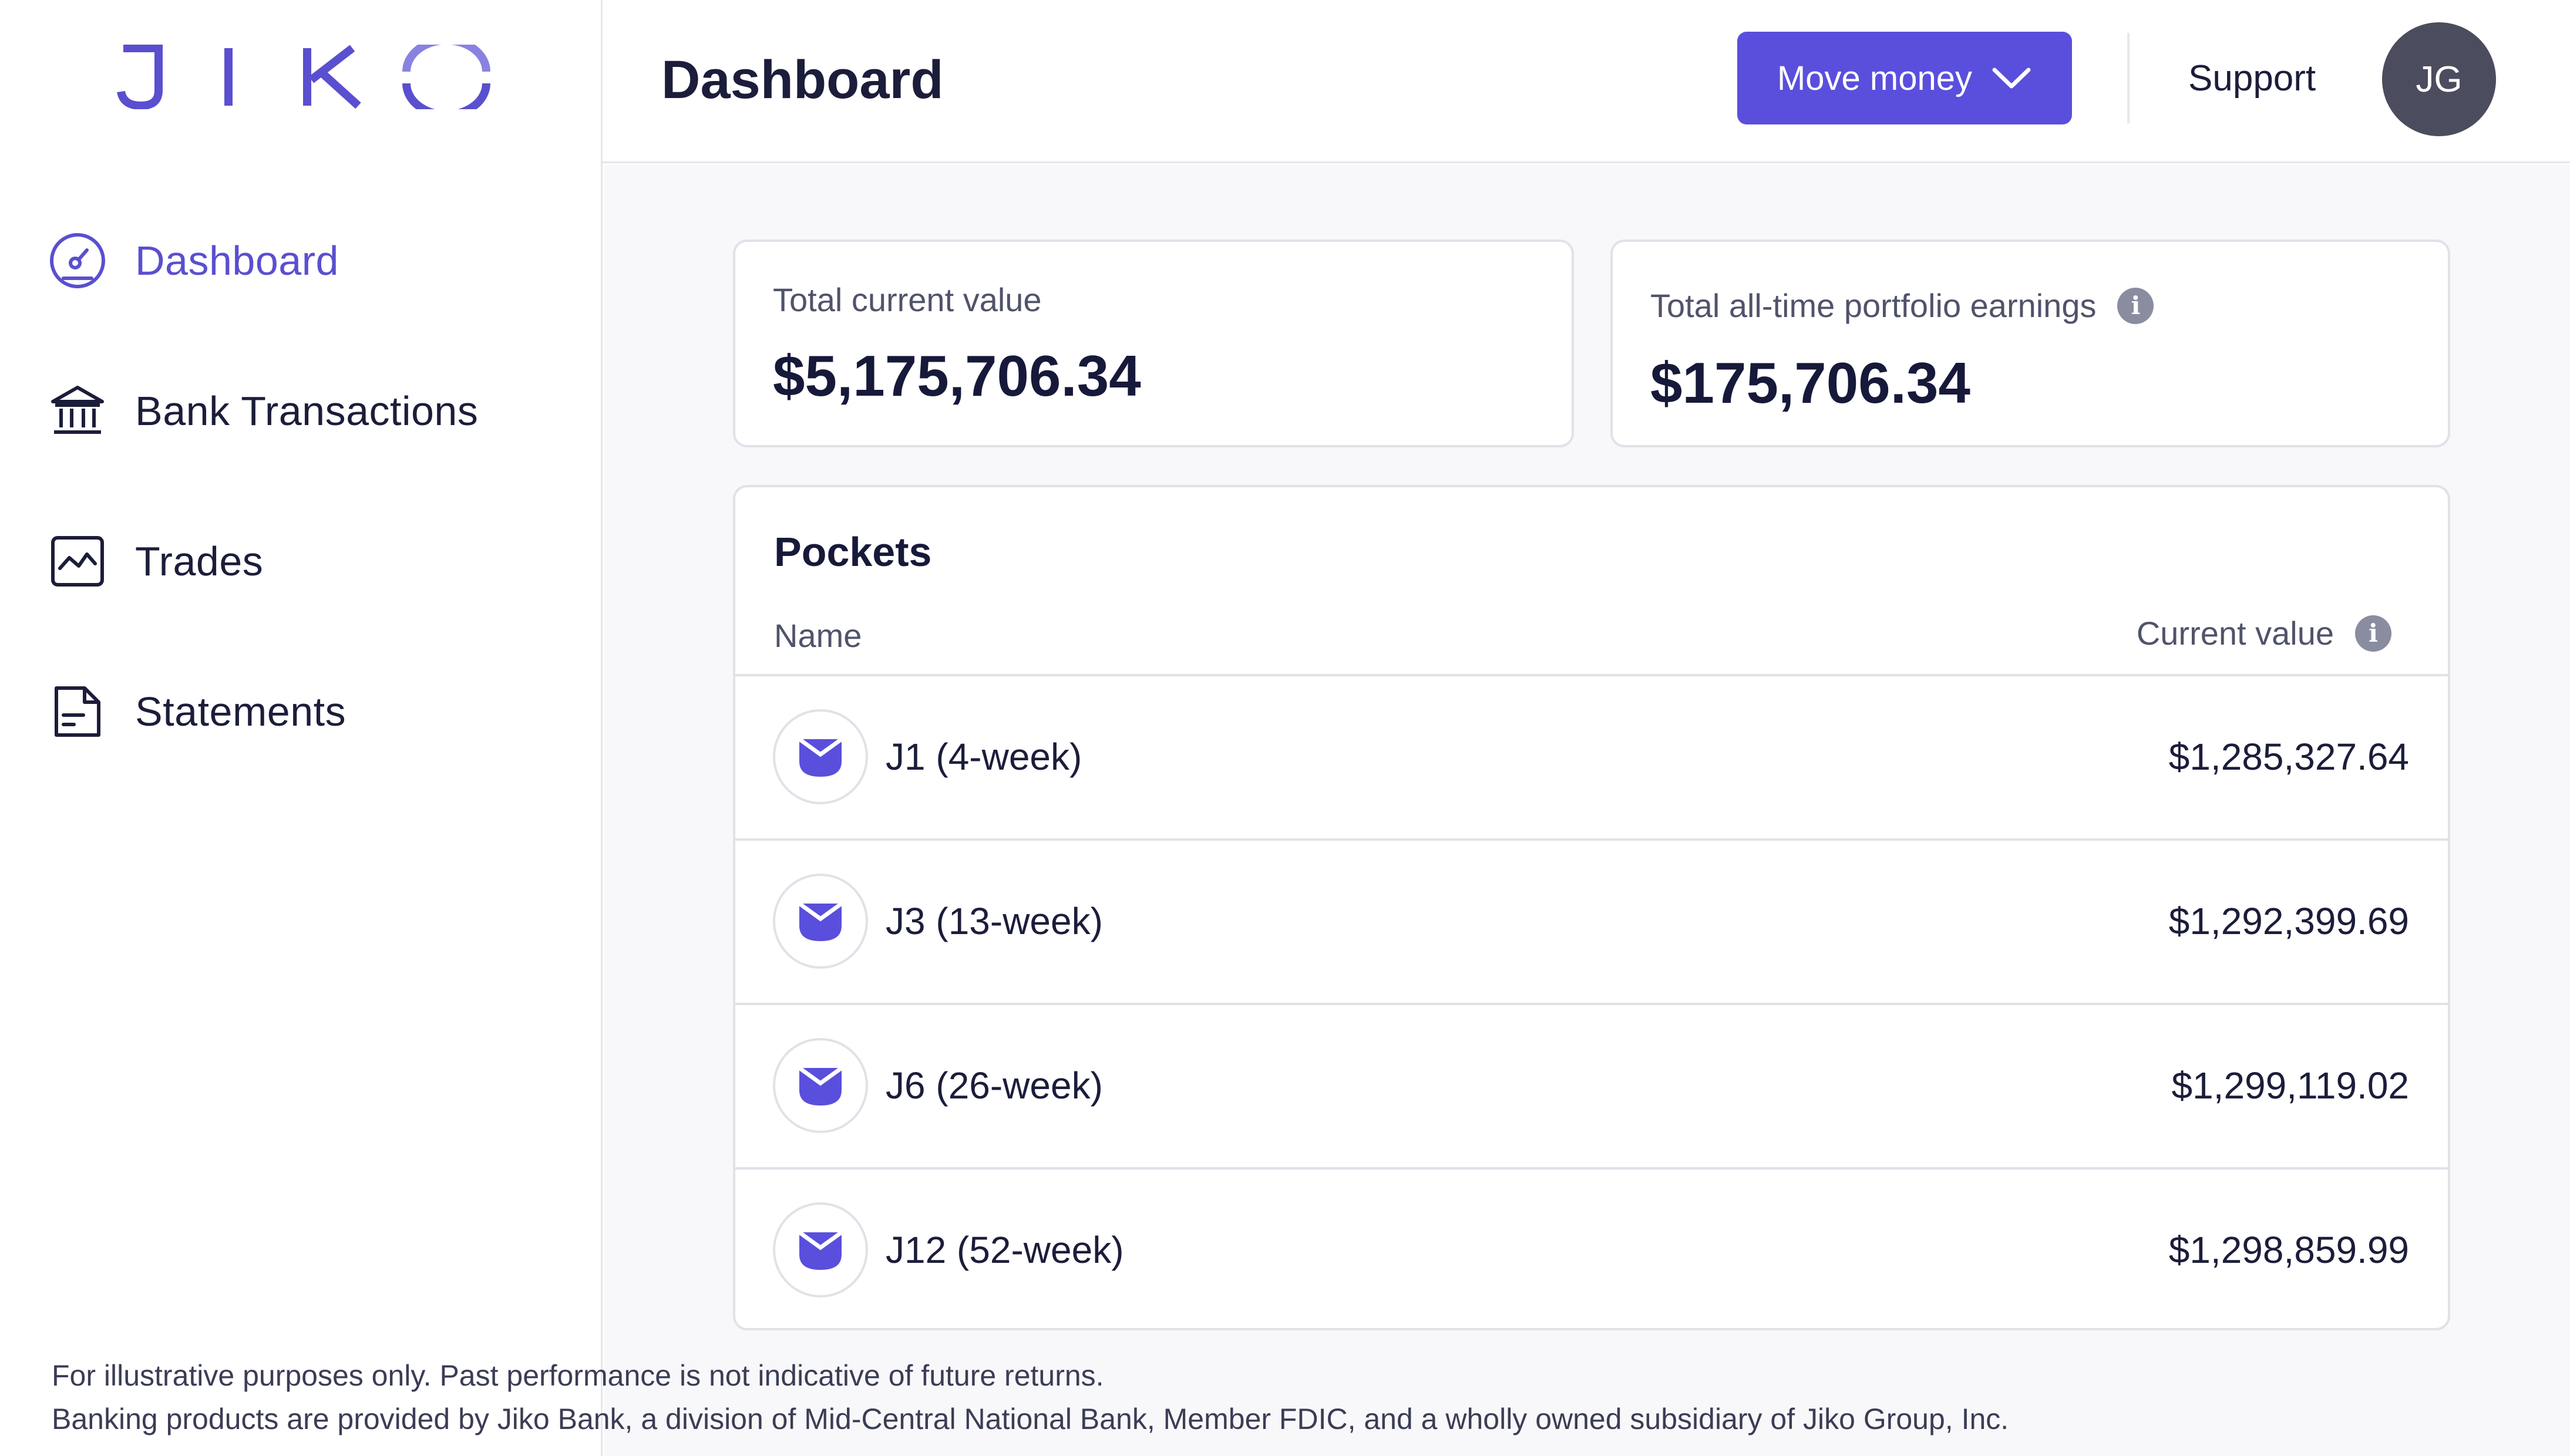 This screenshot has height=1456, width=2570. I want to click on pocket-value: $1,298,859.99, so click(2288, 1250).